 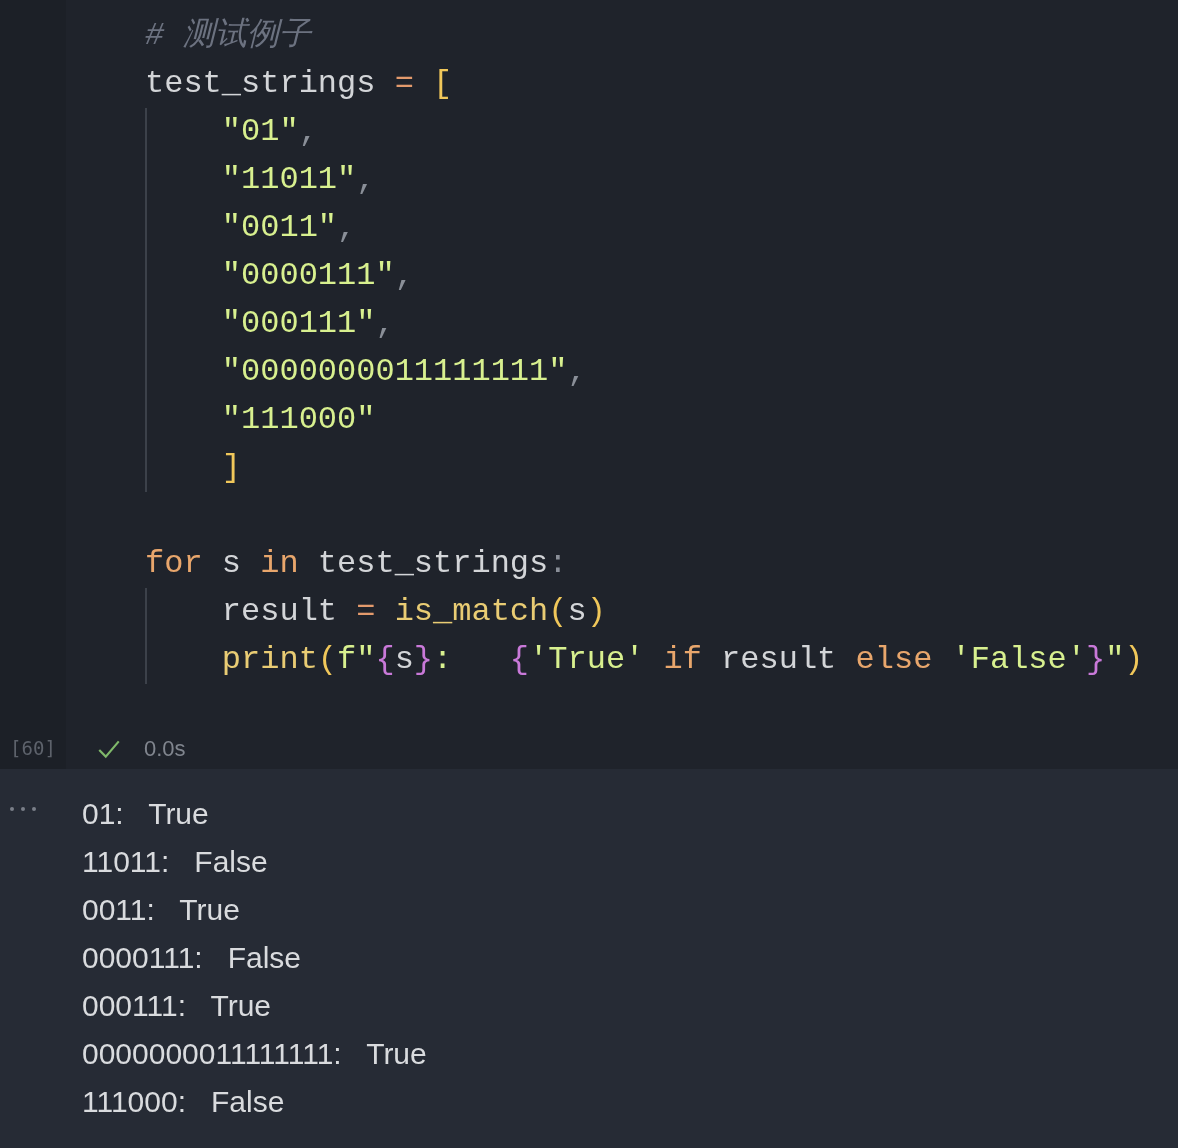 What do you see at coordinates (308, 323) in the screenshot?
I see `code-line: "000111",` at bounding box center [308, 323].